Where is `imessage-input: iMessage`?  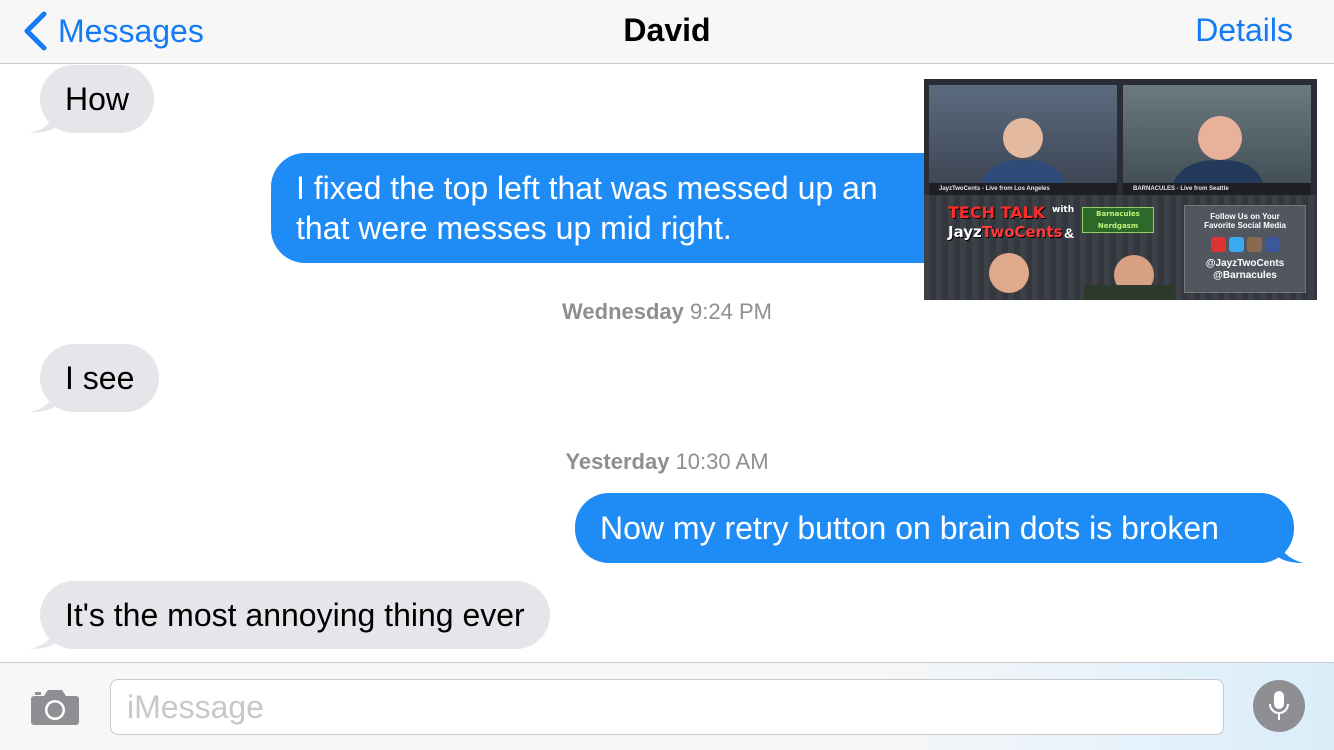 imessage-input: iMessage is located at coordinates (667, 707).